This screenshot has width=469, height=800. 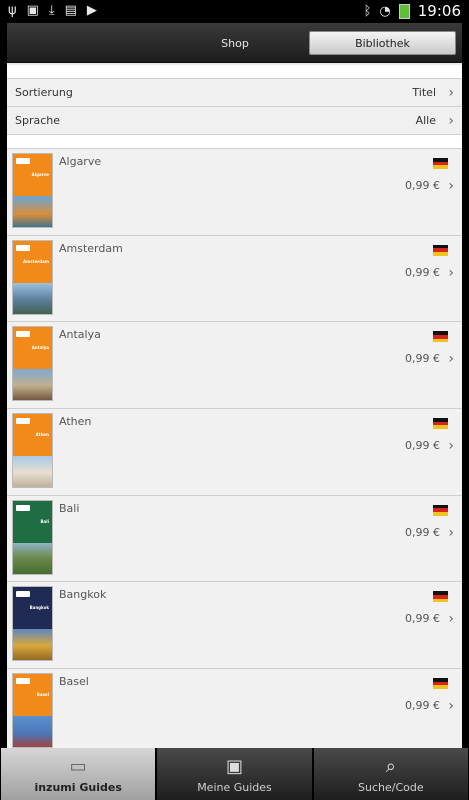 What do you see at coordinates (78, 787) in the screenshot?
I see `tab-label: inzumi Guides` at bounding box center [78, 787].